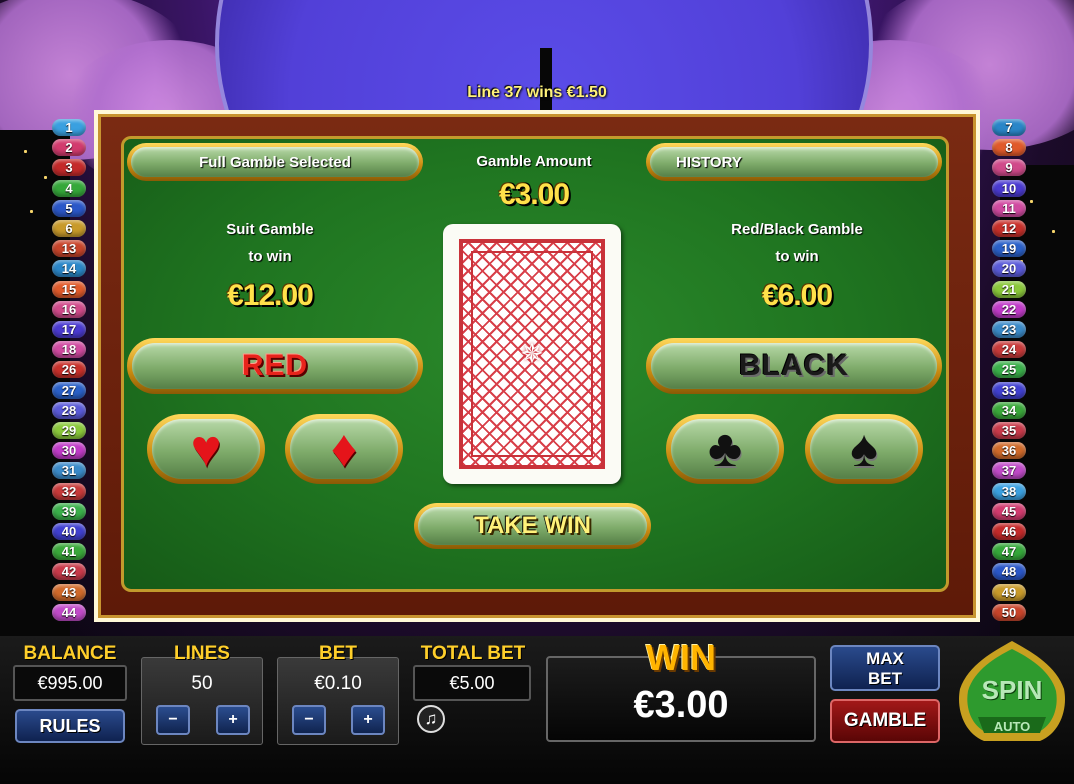 This screenshot has height=784, width=1074. What do you see at coordinates (1009, 350) in the screenshot?
I see `payline-badge: 24` at bounding box center [1009, 350].